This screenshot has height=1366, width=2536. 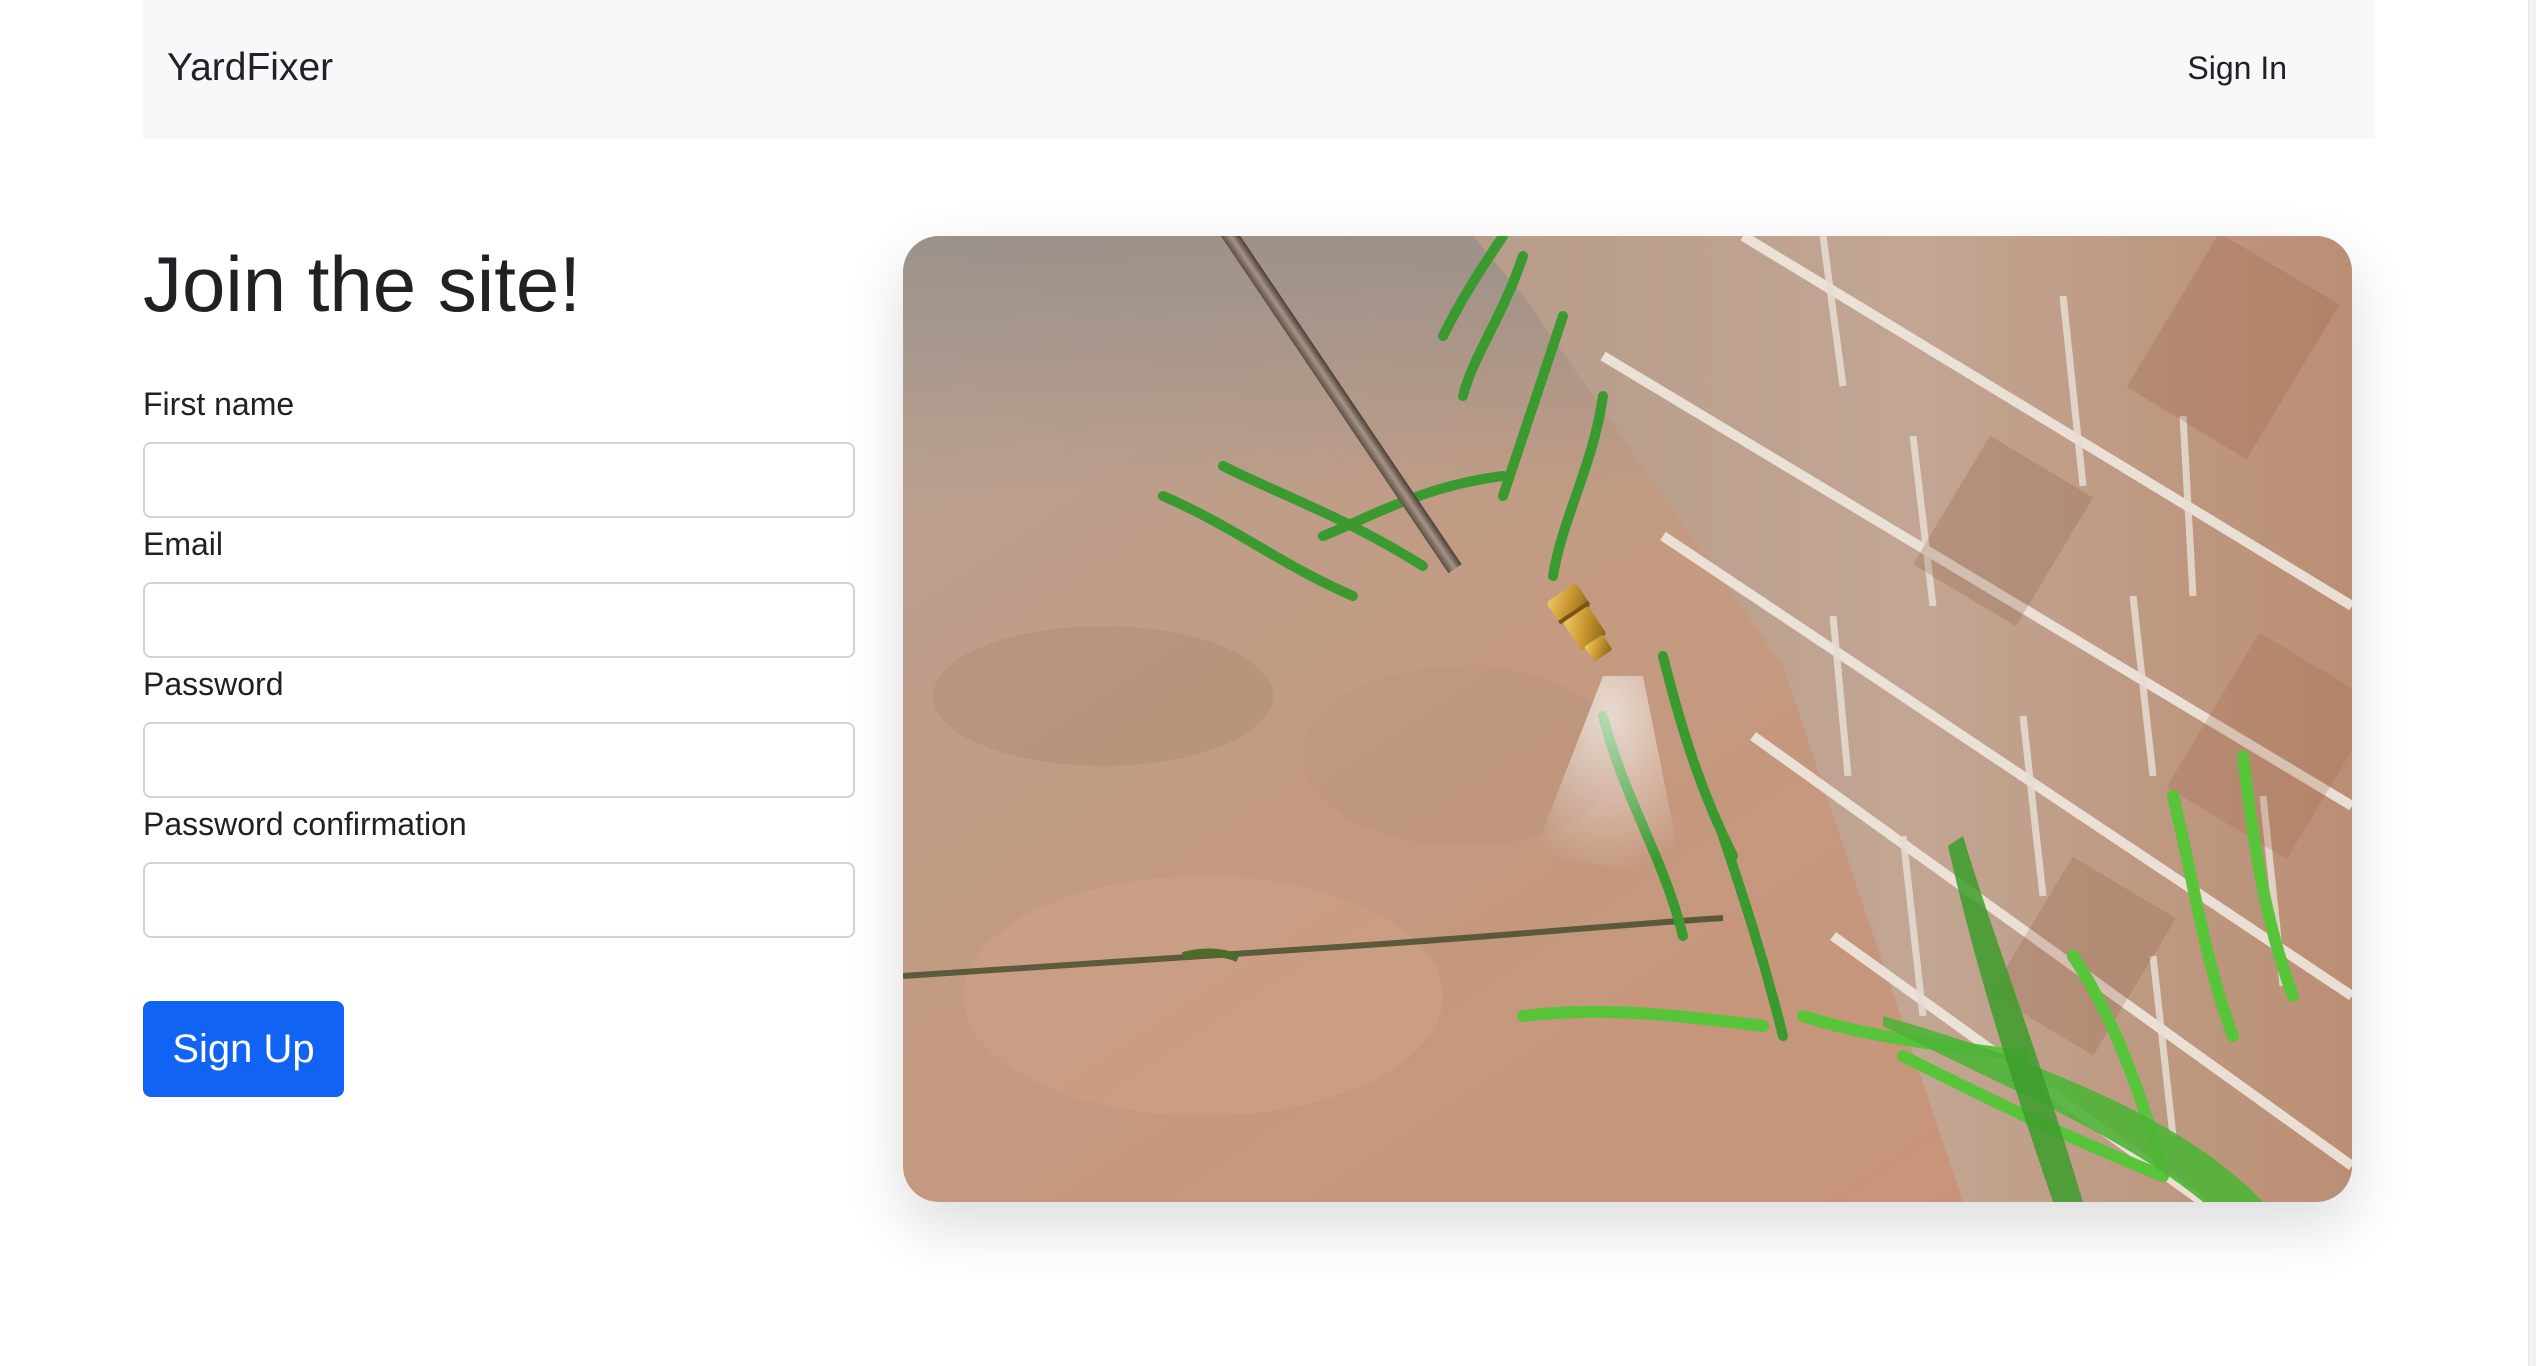 What do you see at coordinates (499, 480) in the screenshot?
I see `first-name-input` at bounding box center [499, 480].